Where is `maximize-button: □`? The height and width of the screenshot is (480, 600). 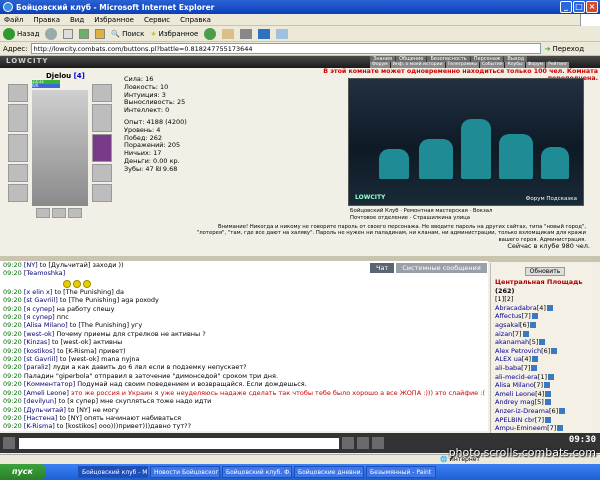 maximize-button: □ is located at coordinates (579, 7).